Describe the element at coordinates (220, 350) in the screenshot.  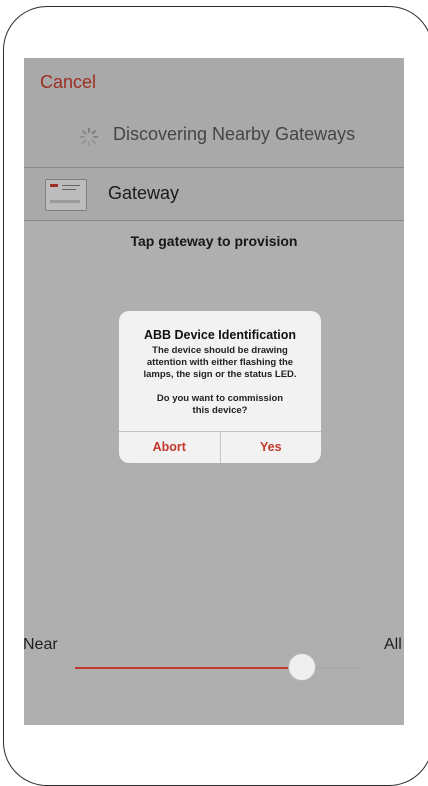
I see `dialog-message-line: The device should be drawing` at that location.